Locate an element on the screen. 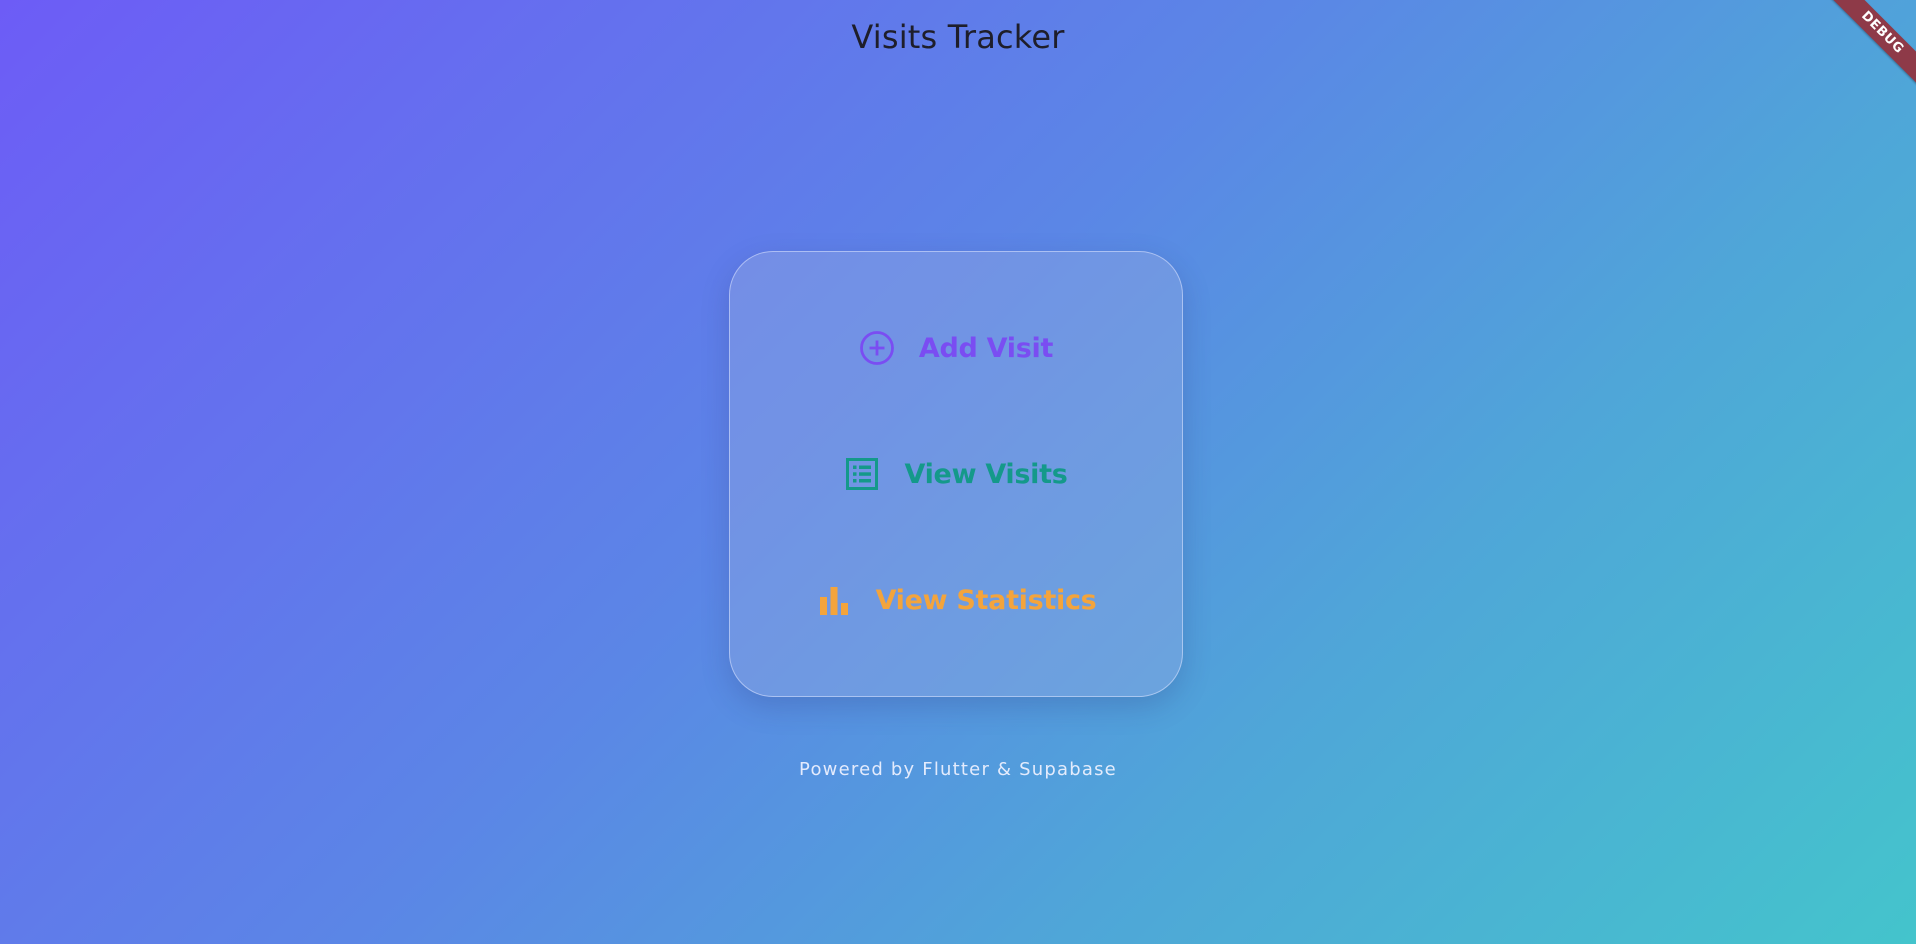  list-icon is located at coordinates (862, 474).